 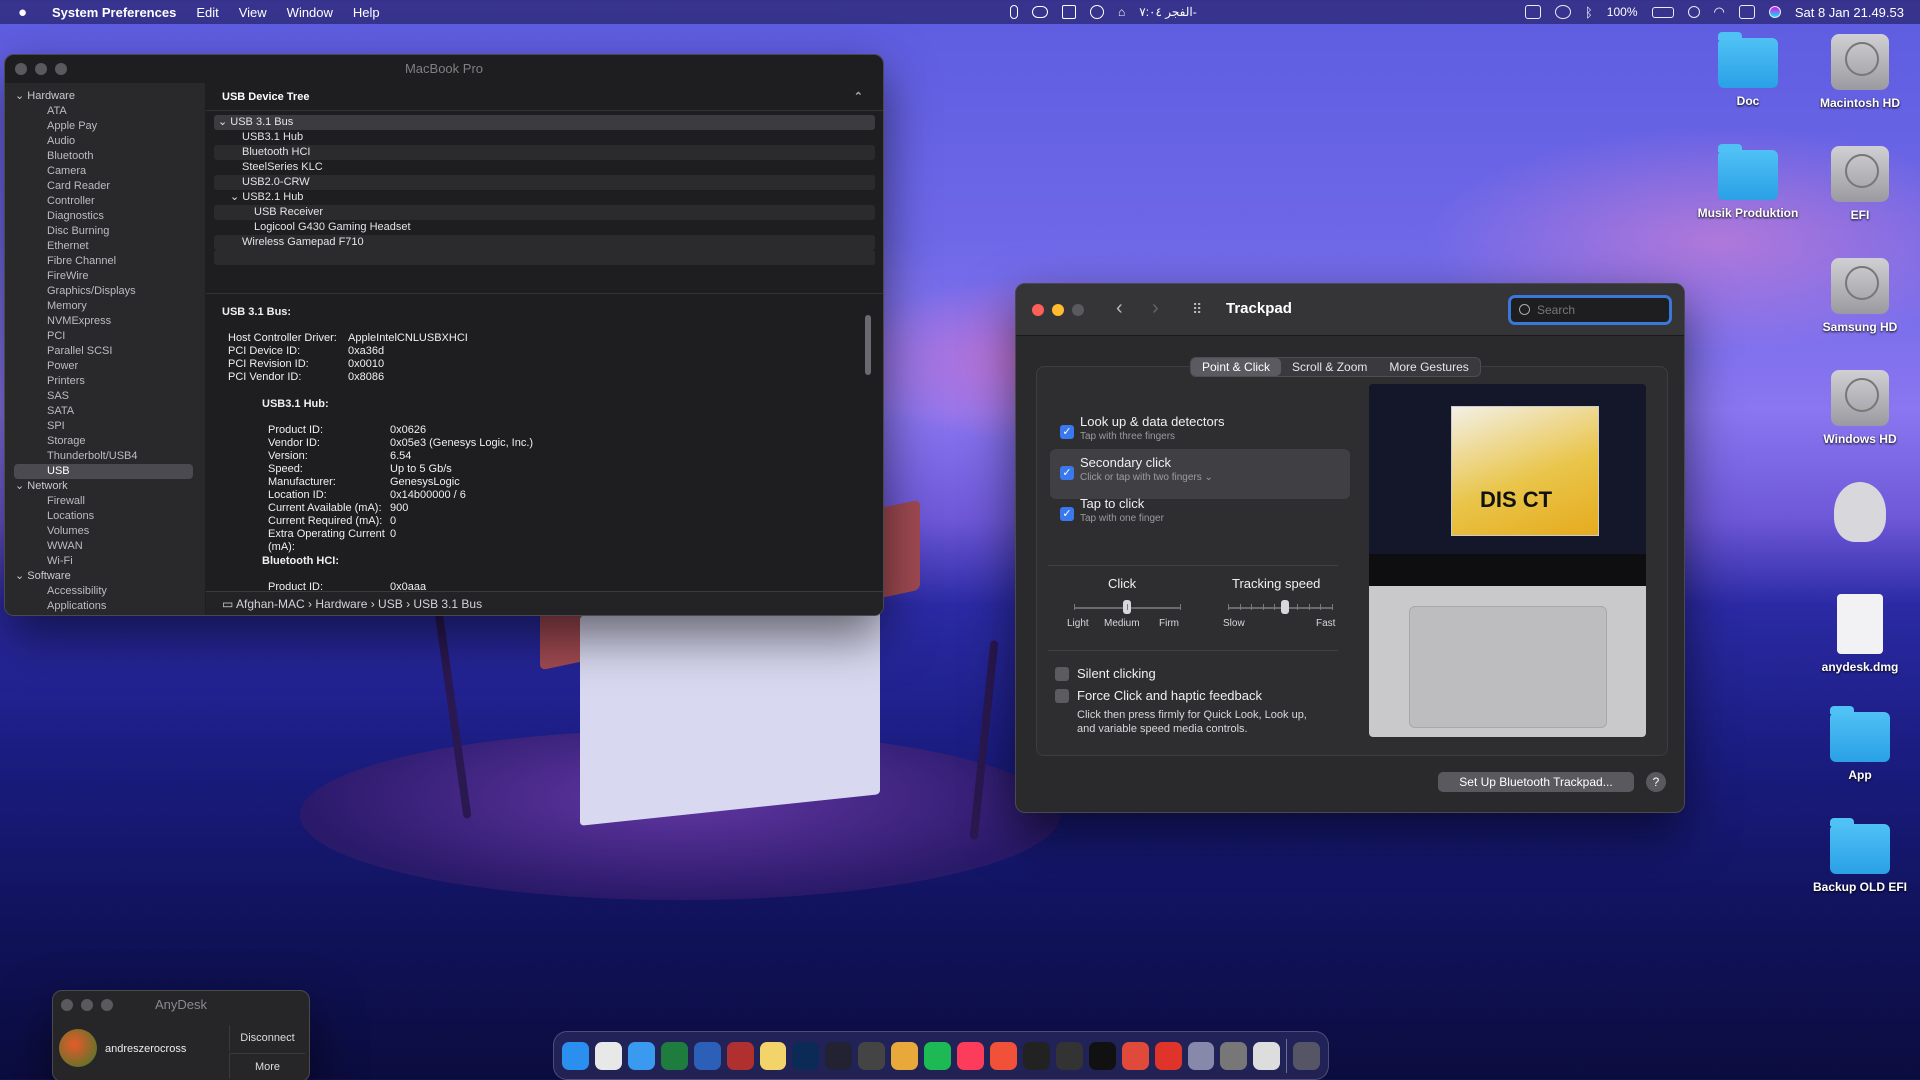 What do you see at coordinates (905, 1055) in the screenshot?
I see `dock-photos-icon` at bounding box center [905, 1055].